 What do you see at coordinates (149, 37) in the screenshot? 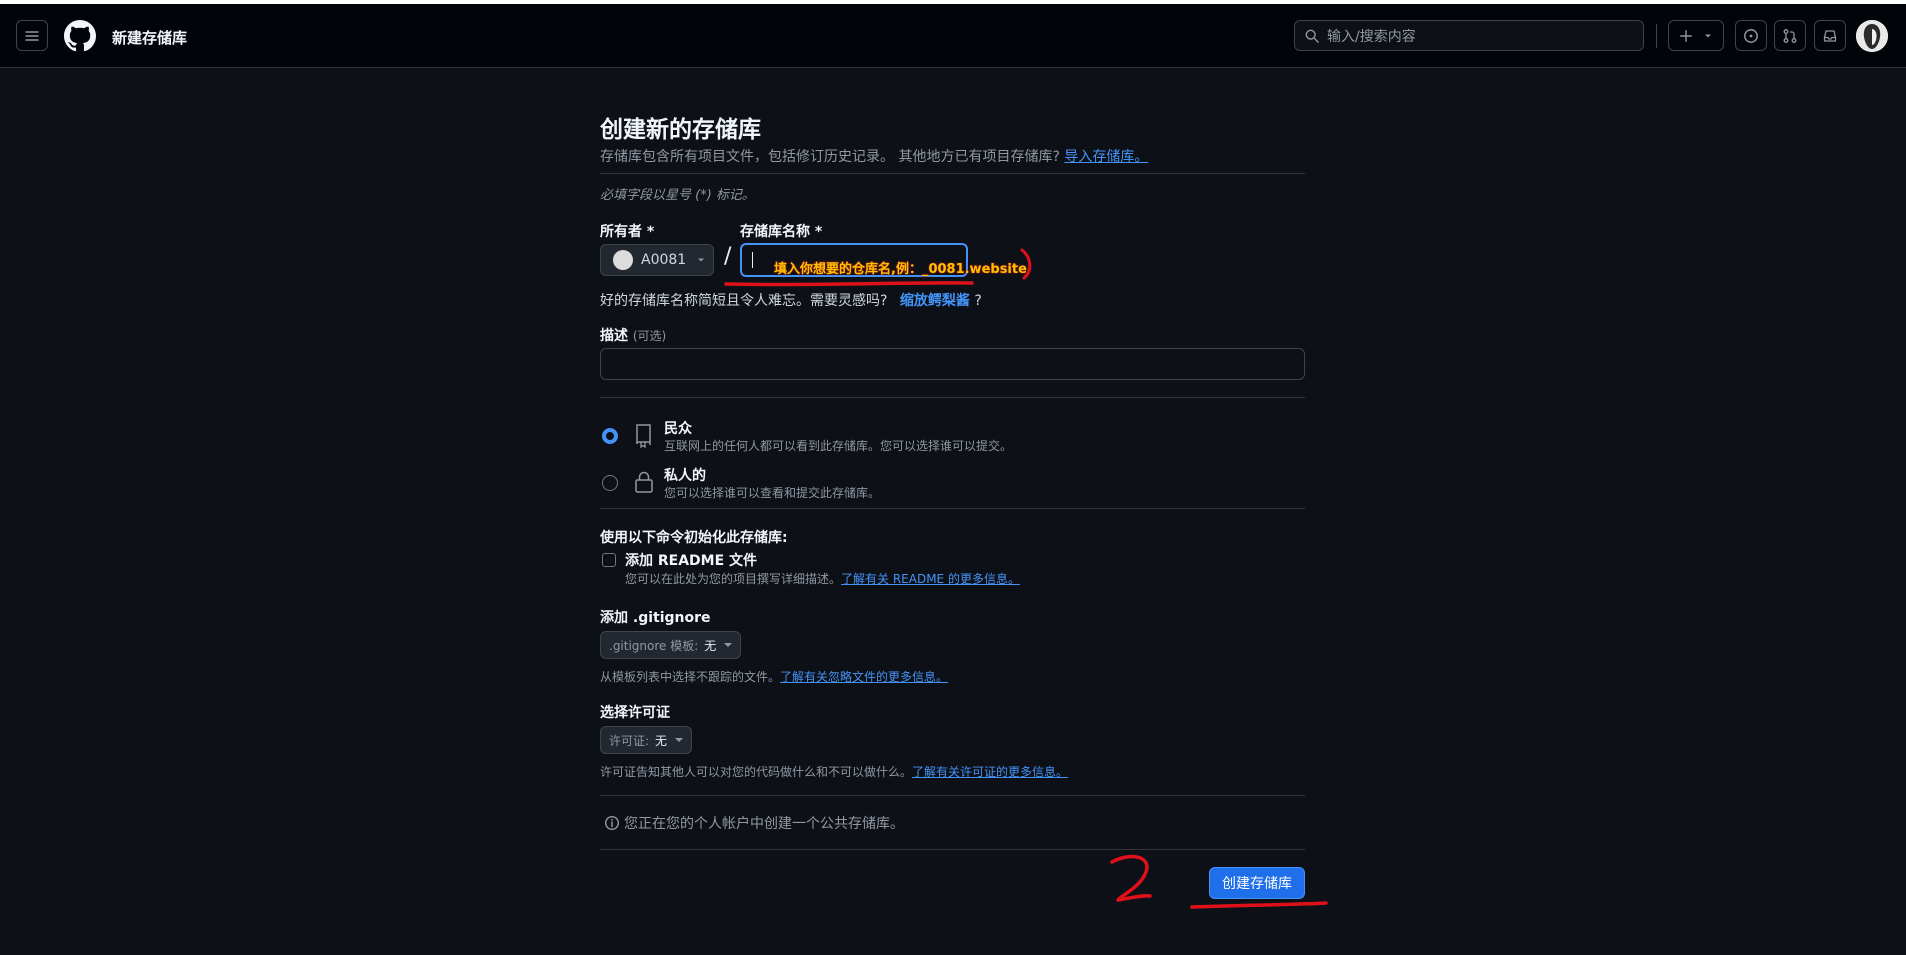
I see `page-context-title: 新建存储库` at bounding box center [149, 37].